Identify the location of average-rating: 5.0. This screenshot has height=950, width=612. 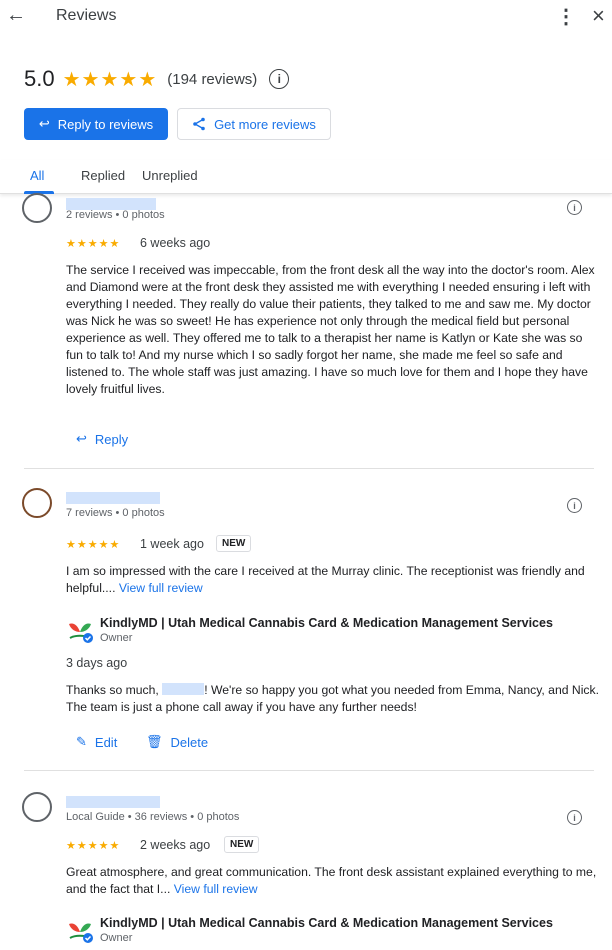
(39, 78).